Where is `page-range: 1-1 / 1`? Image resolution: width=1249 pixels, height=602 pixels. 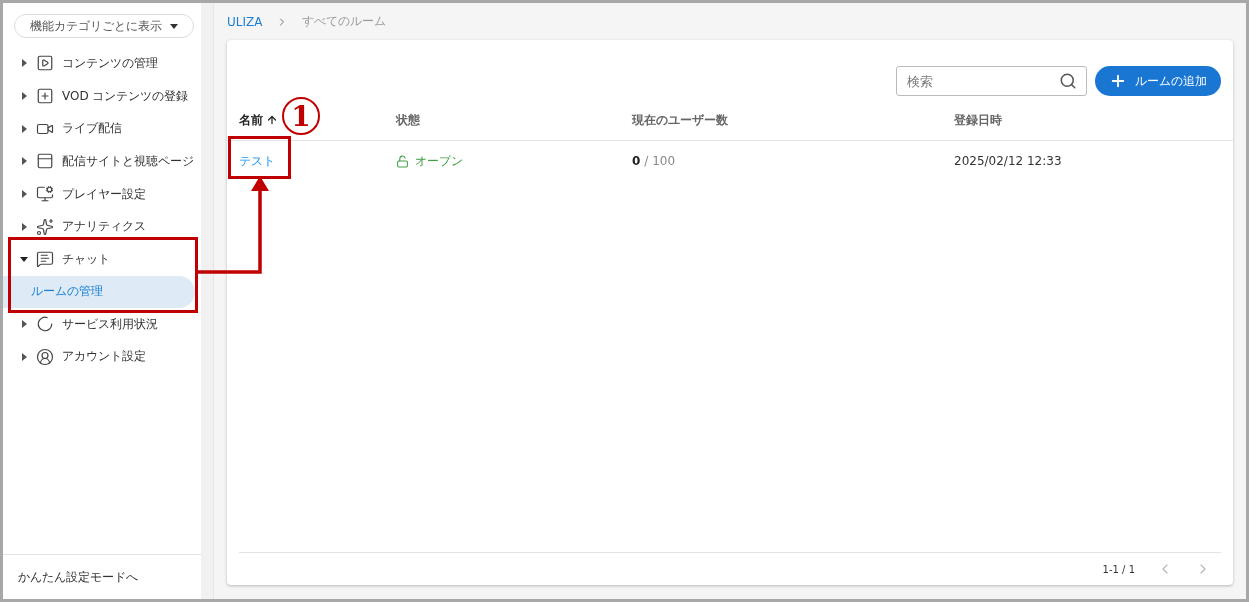 page-range: 1-1 / 1 is located at coordinates (1118, 569).